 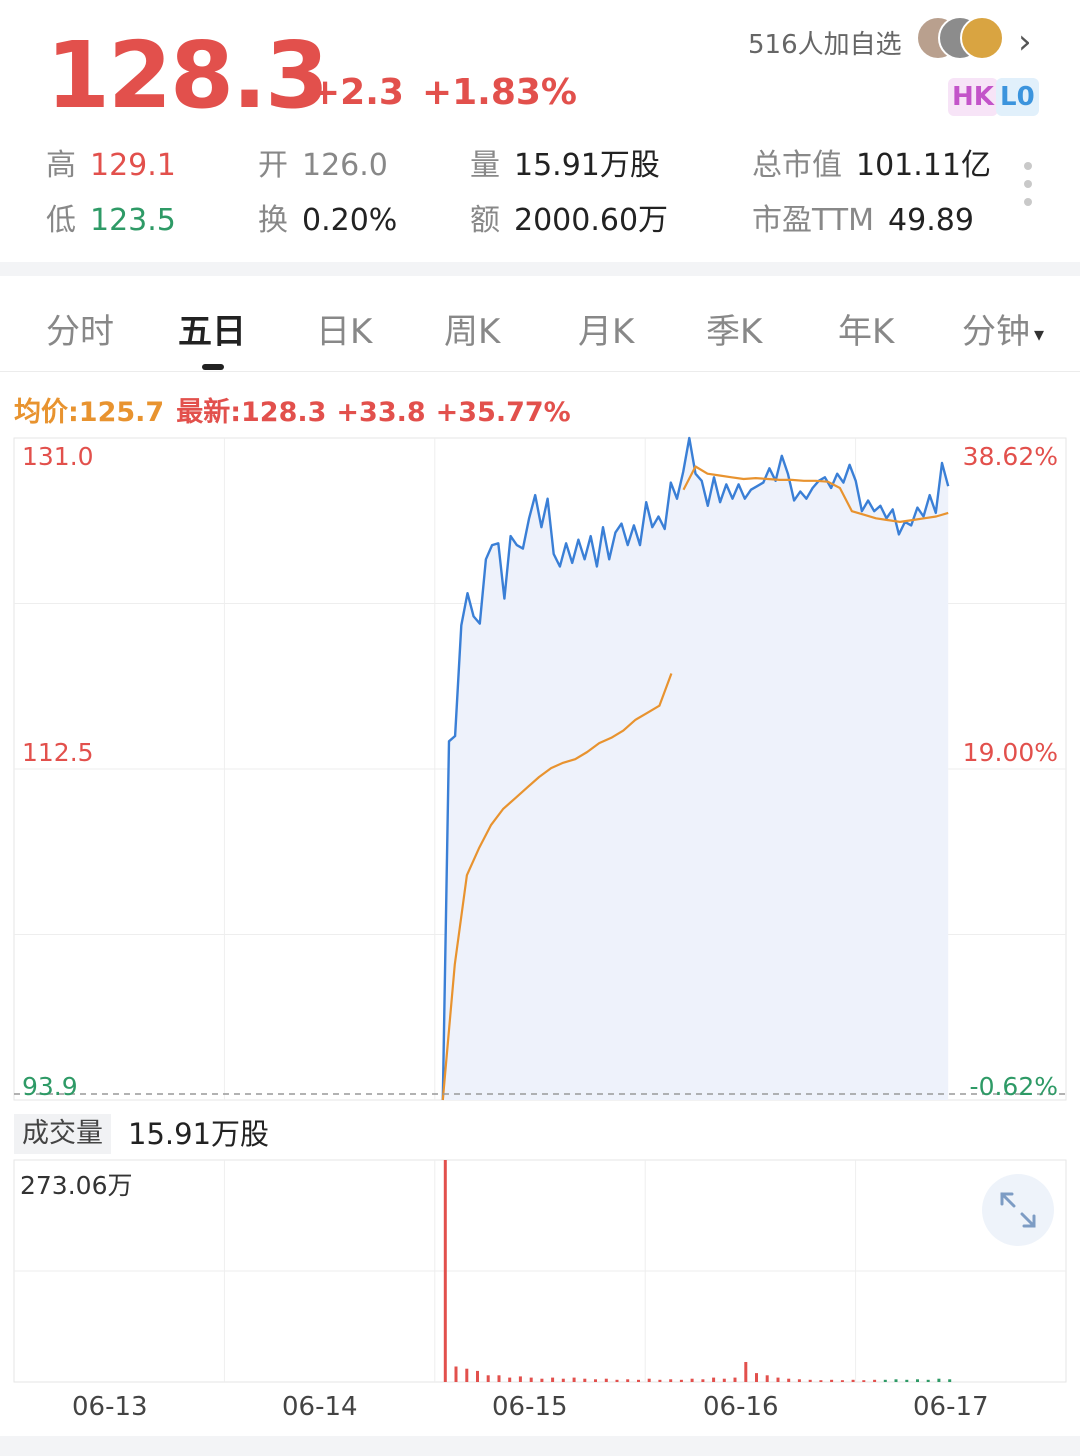 I want to click on stat-high: 高 129.1, so click(x=111, y=162).